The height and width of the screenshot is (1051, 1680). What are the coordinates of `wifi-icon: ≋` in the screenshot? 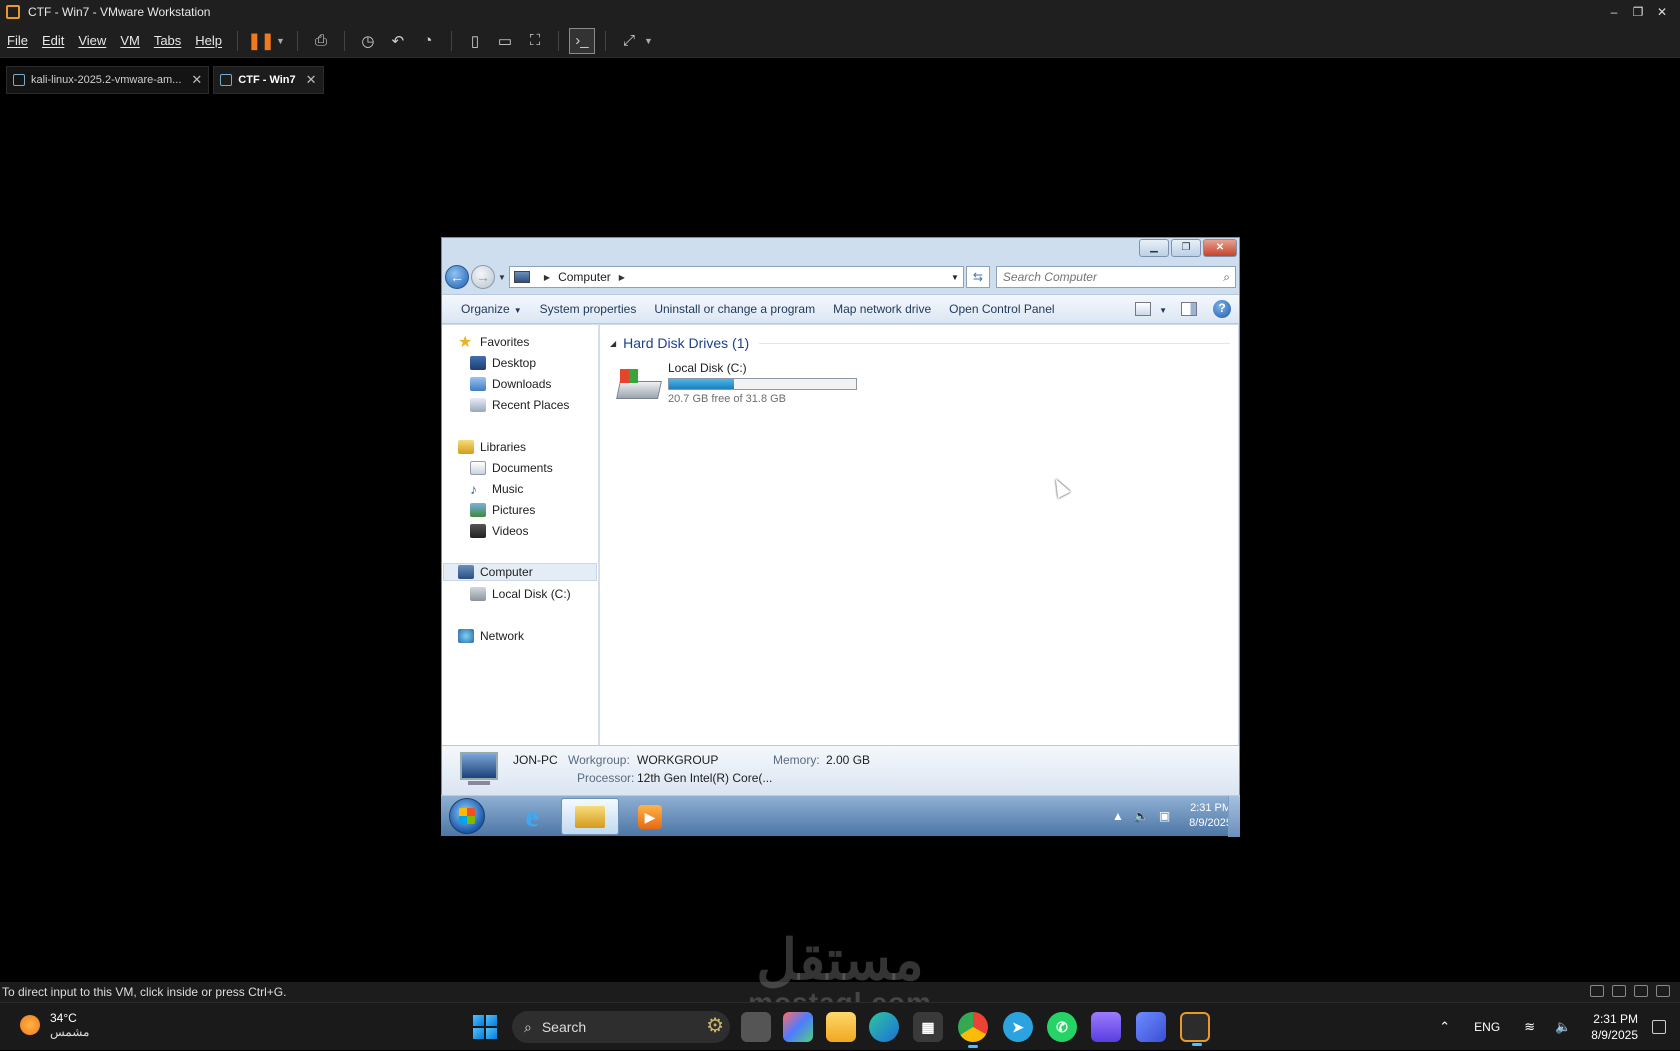 It's located at (1529, 1027).